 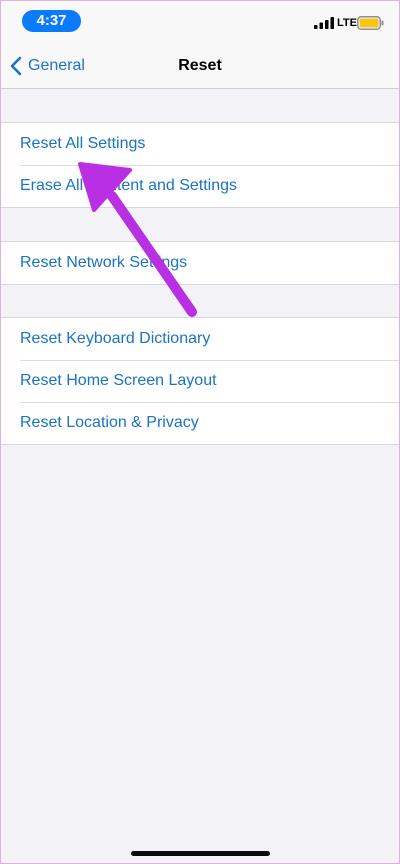 I want to click on battery-icon, so click(x=370, y=23).